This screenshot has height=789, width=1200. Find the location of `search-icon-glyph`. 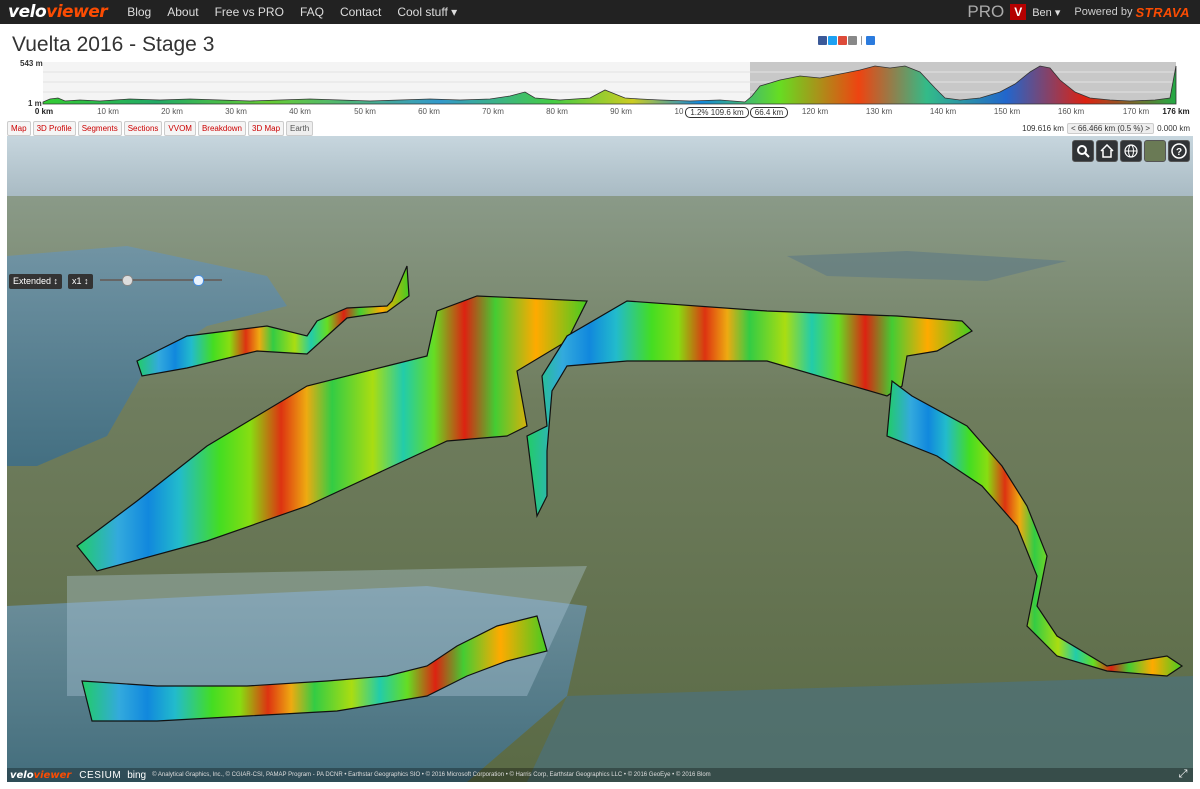

search-icon-glyph is located at coordinates (1083, 151).